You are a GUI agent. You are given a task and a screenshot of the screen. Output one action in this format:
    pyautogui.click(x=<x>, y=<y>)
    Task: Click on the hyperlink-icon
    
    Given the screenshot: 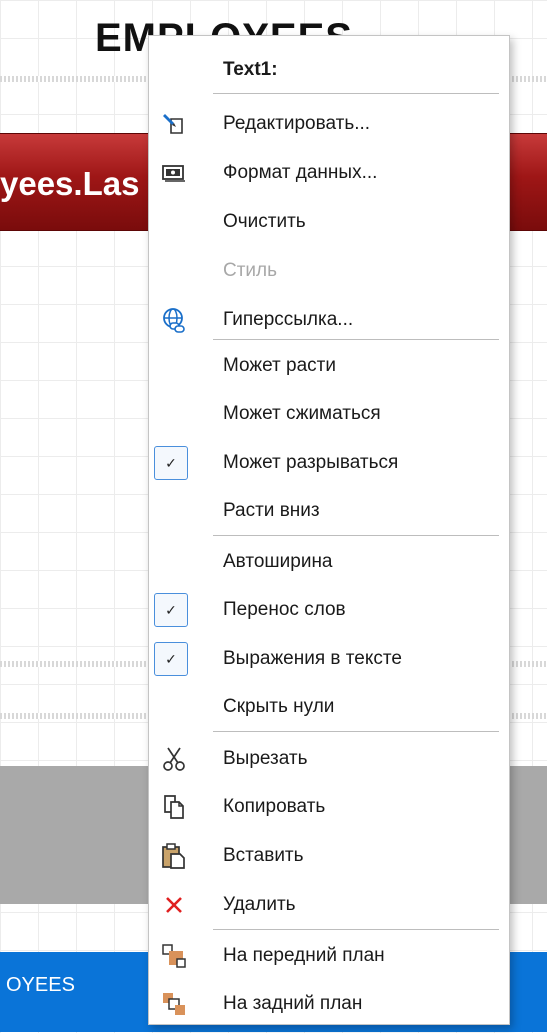 What is the action you would take?
    pyautogui.click(x=174, y=320)
    